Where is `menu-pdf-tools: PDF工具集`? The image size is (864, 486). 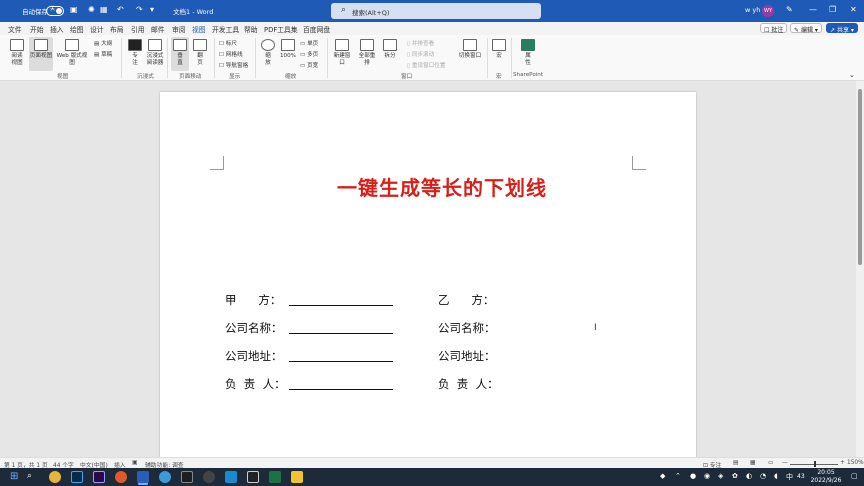
menu-pdf-tools: PDF工具集 is located at coordinates (281, 29).